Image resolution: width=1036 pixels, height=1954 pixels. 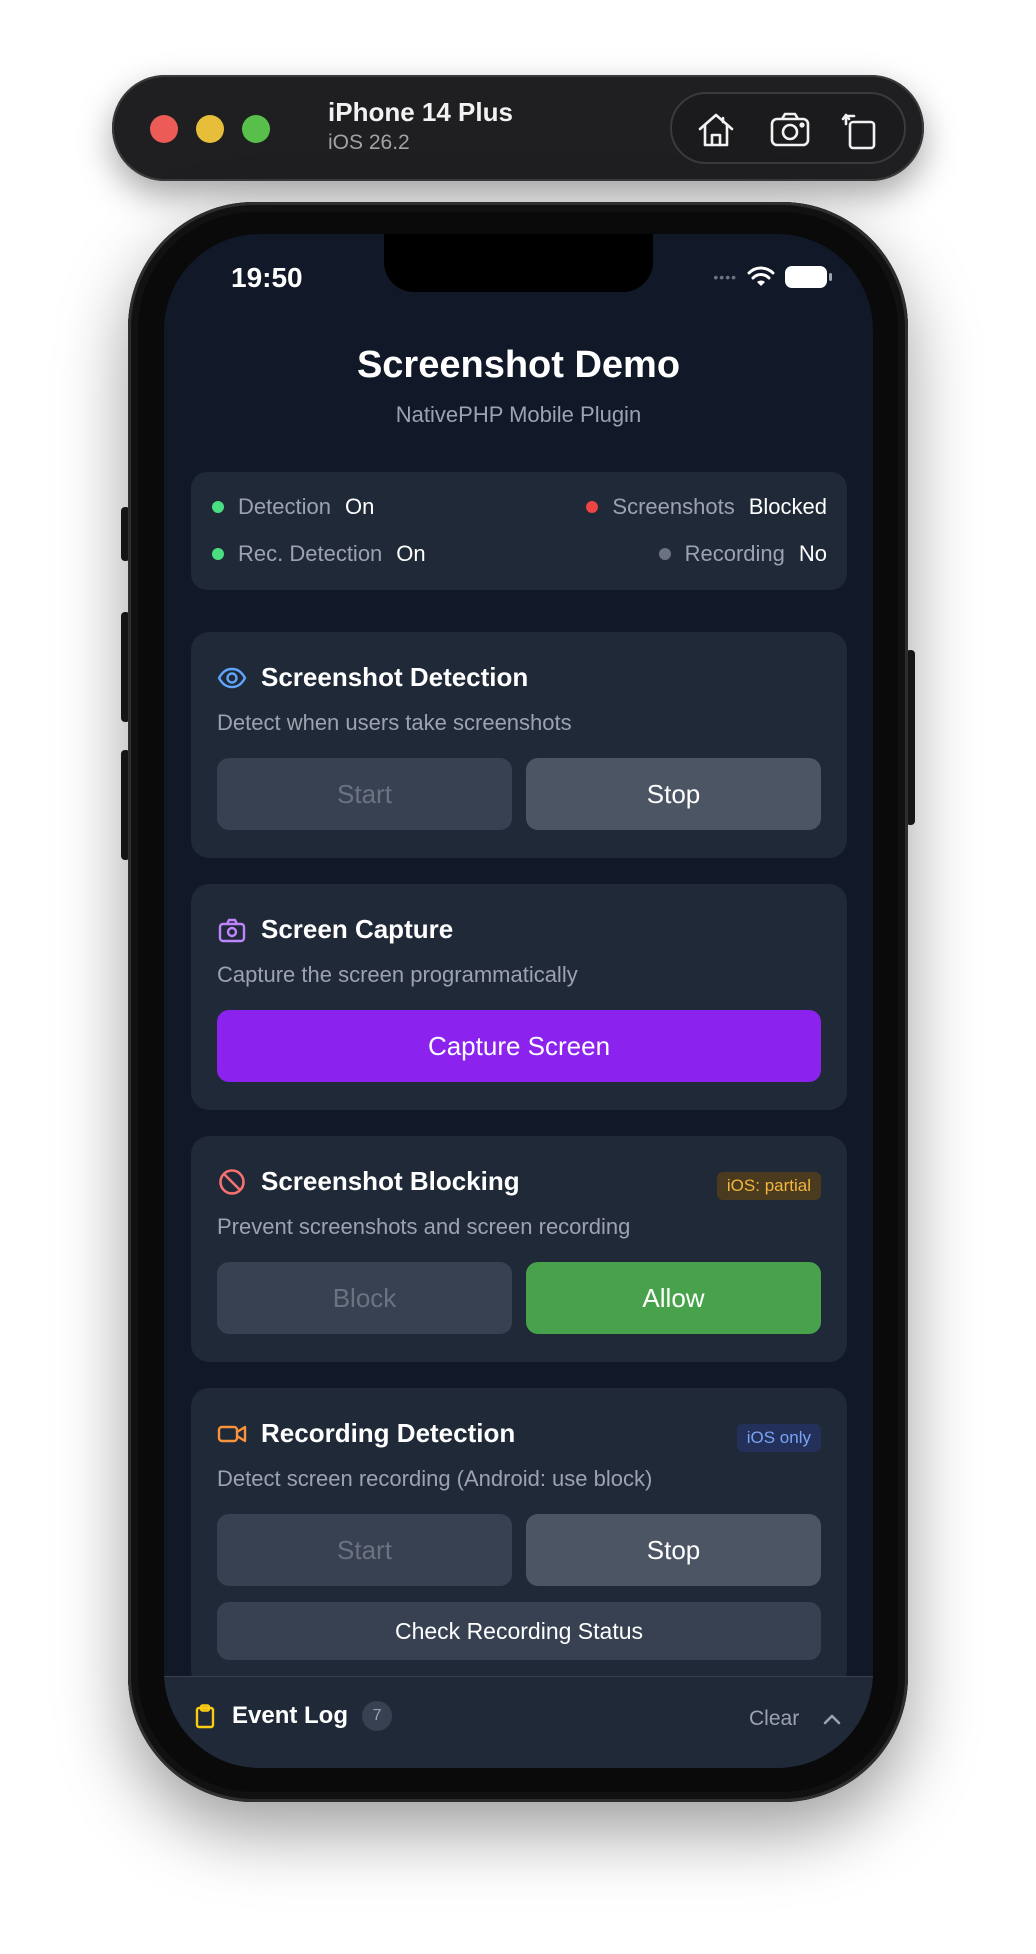 I want to click on simulator-toolbar: iPhone 14 Plus iOS 26.2, so click(x=518, y=128).